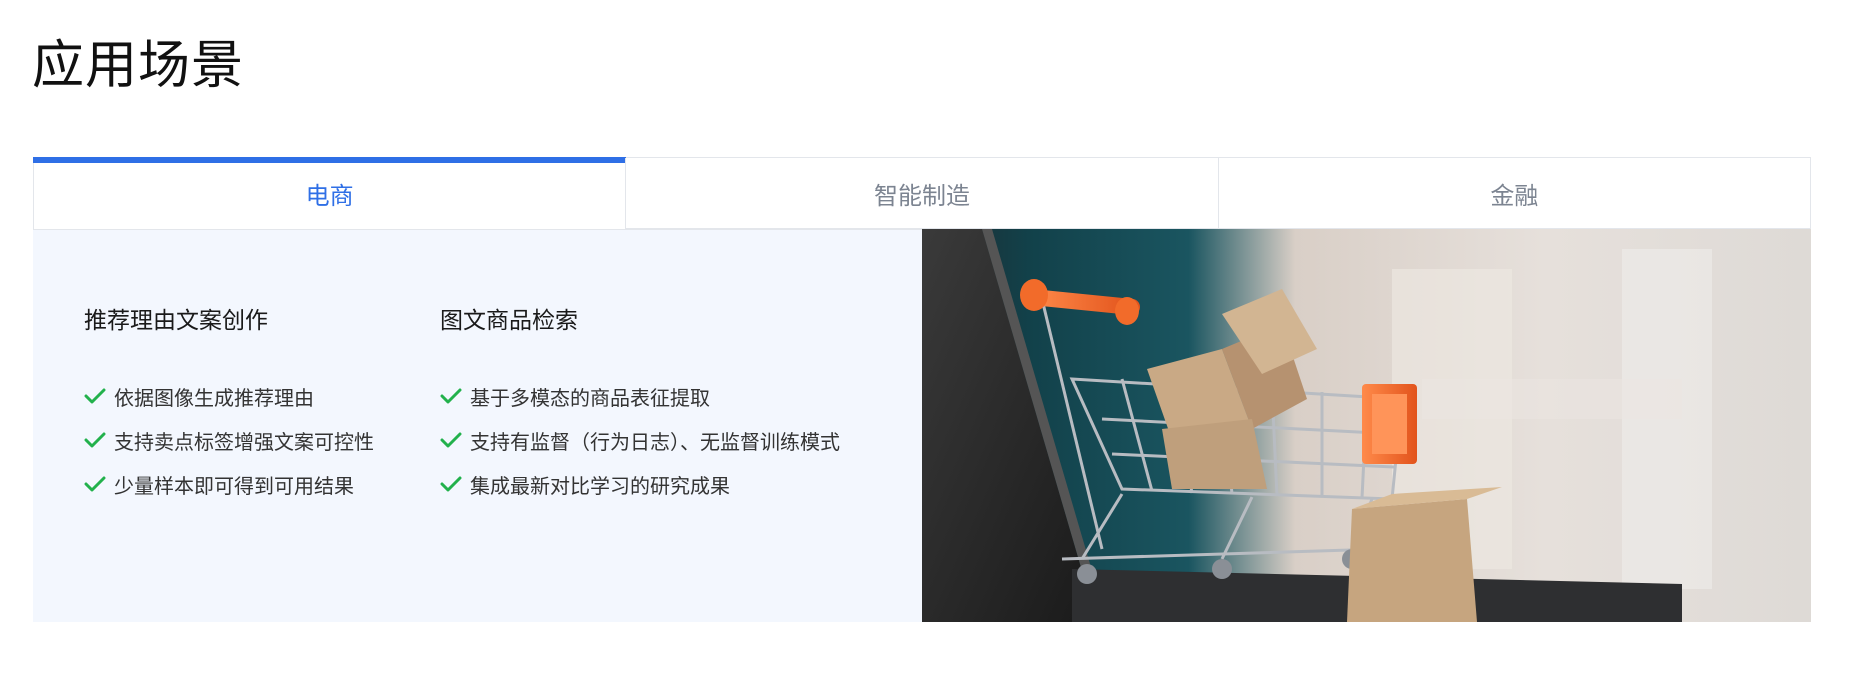 Image resolution: width=1850 pixels, height=692 pixels. I want to click on tab-finance: 金融, so click(1513, 193).